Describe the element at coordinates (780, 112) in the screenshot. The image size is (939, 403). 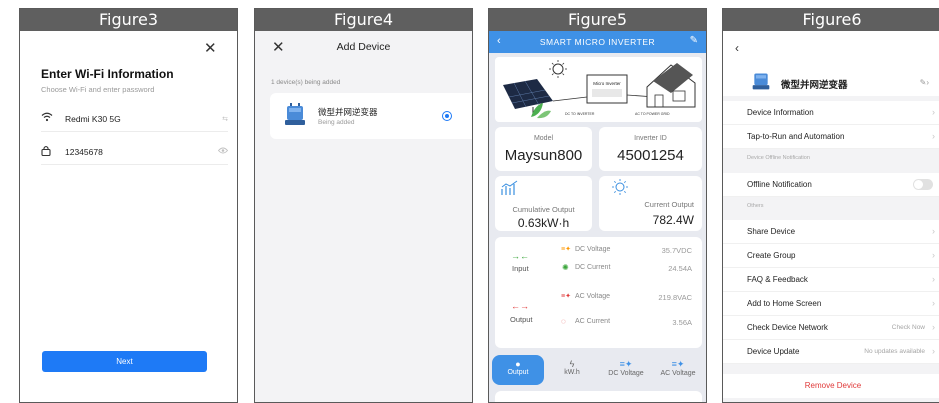
I see `row-label: Device Information` at that location.